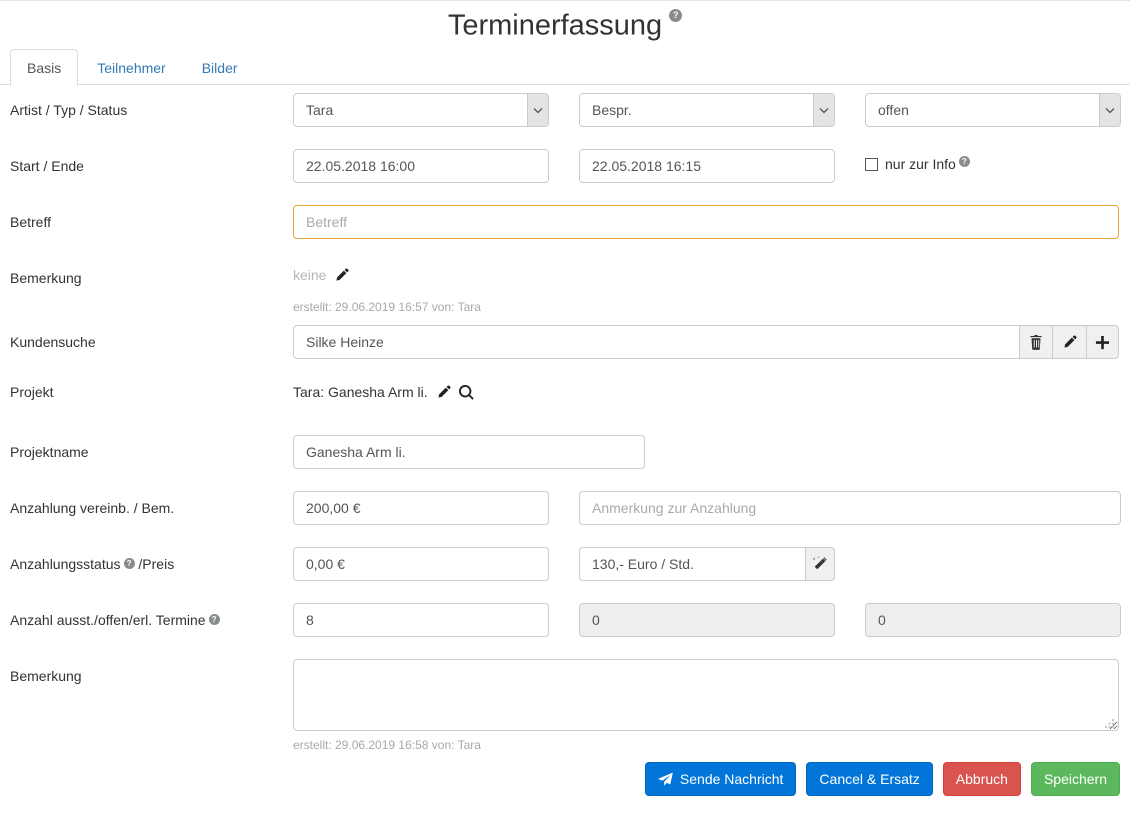  What do you see at coordinates (92, 508) in the screenshot?
I see `label-anzahlung: Anzahlung vereinb. / Bem.` at bounding box center [92, 508].